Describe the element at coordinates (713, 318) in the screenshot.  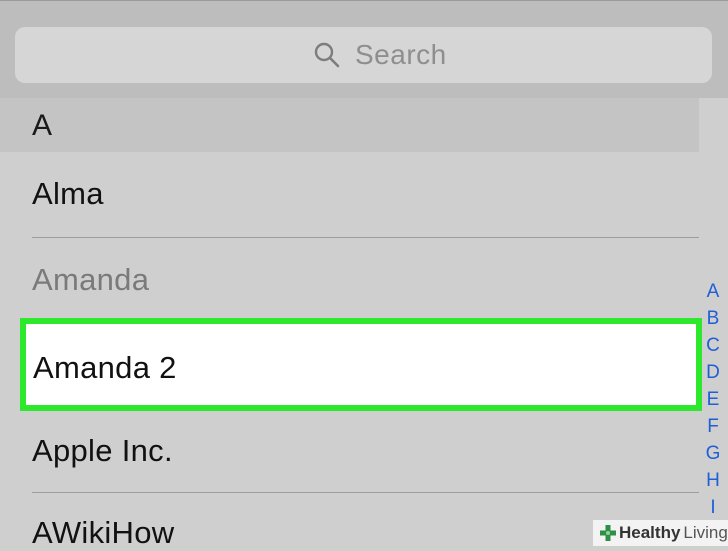
I see `index-letter-b: B` at that location.